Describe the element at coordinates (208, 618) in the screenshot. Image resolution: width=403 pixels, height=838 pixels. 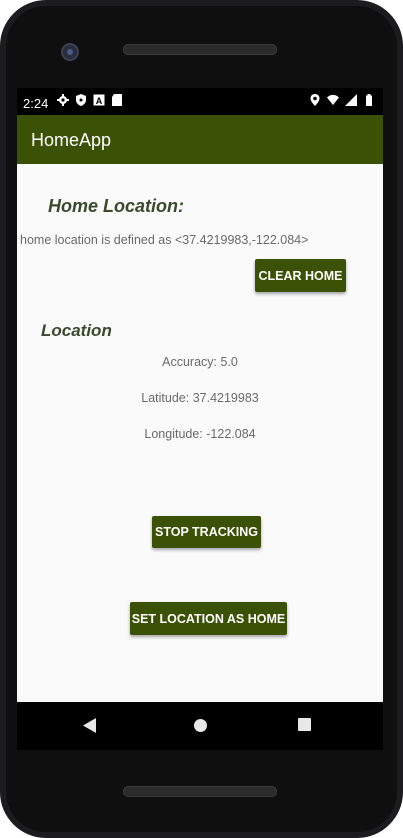
I see `set-location-as-home-button: SET LOCATION AS HOME` at that location.